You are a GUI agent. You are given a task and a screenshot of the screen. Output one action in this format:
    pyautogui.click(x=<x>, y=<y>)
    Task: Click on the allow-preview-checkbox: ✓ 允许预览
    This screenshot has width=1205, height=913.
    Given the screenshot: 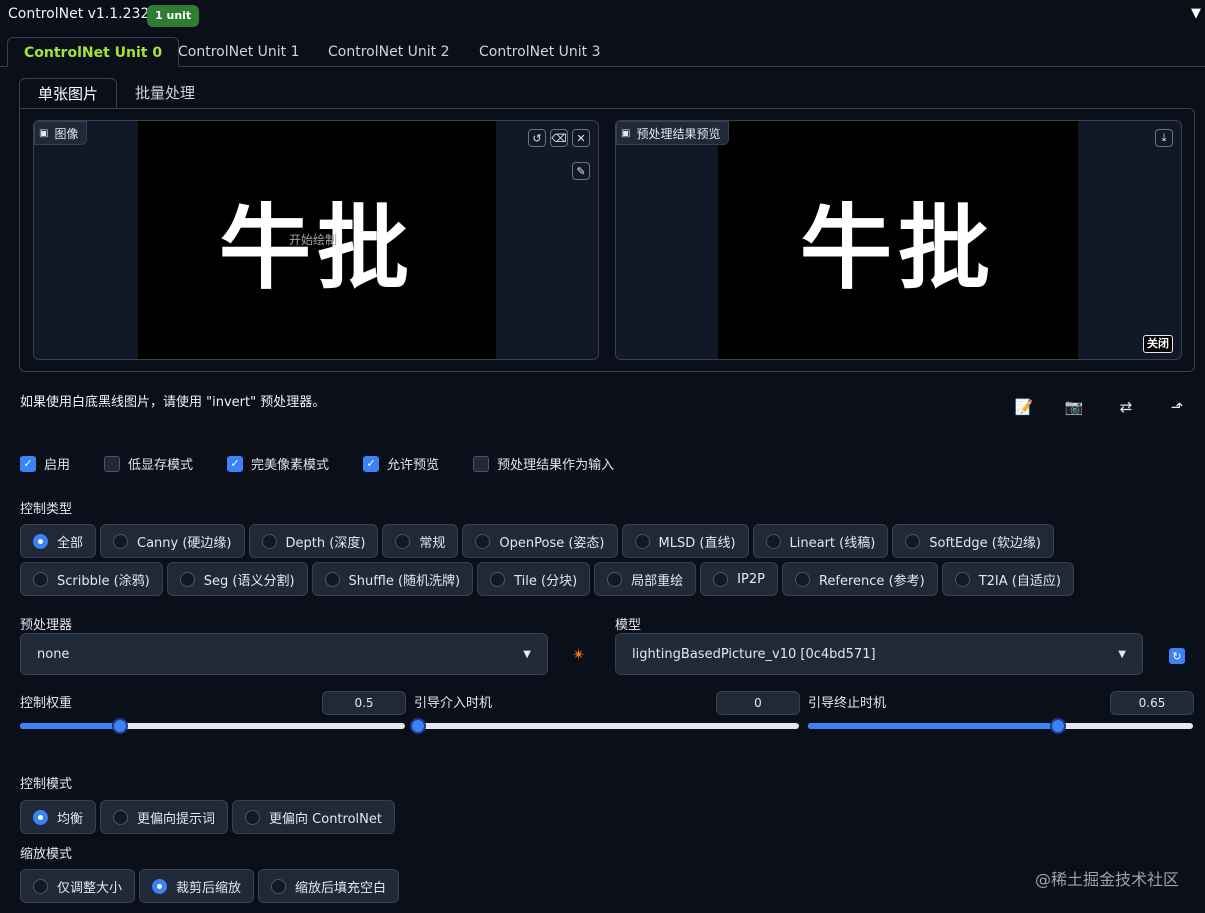 What is the action you would take?
    pyautogui.click(x=401, y=463)
    